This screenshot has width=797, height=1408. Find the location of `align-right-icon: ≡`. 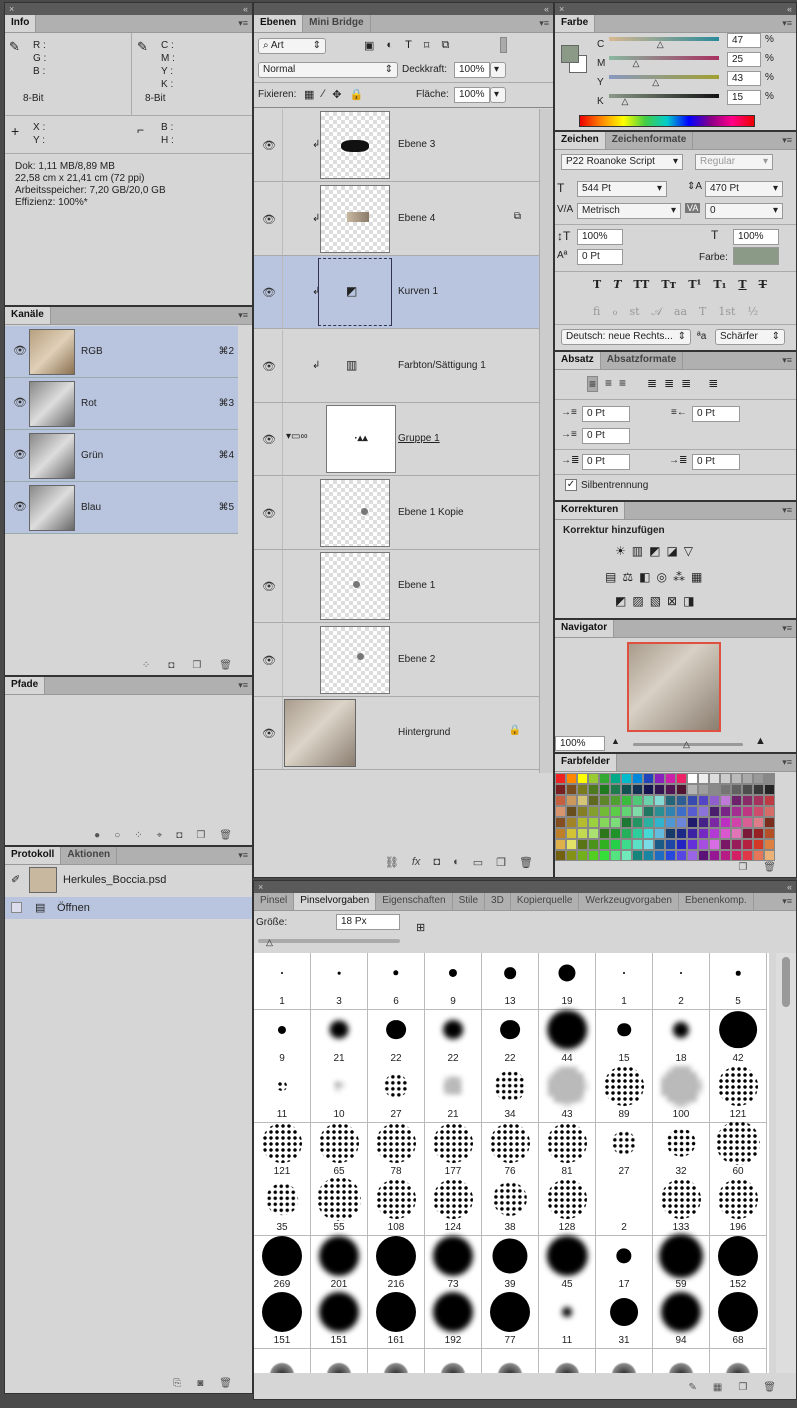

align-right-icon: ≡ is located at coordinates (622, 384).